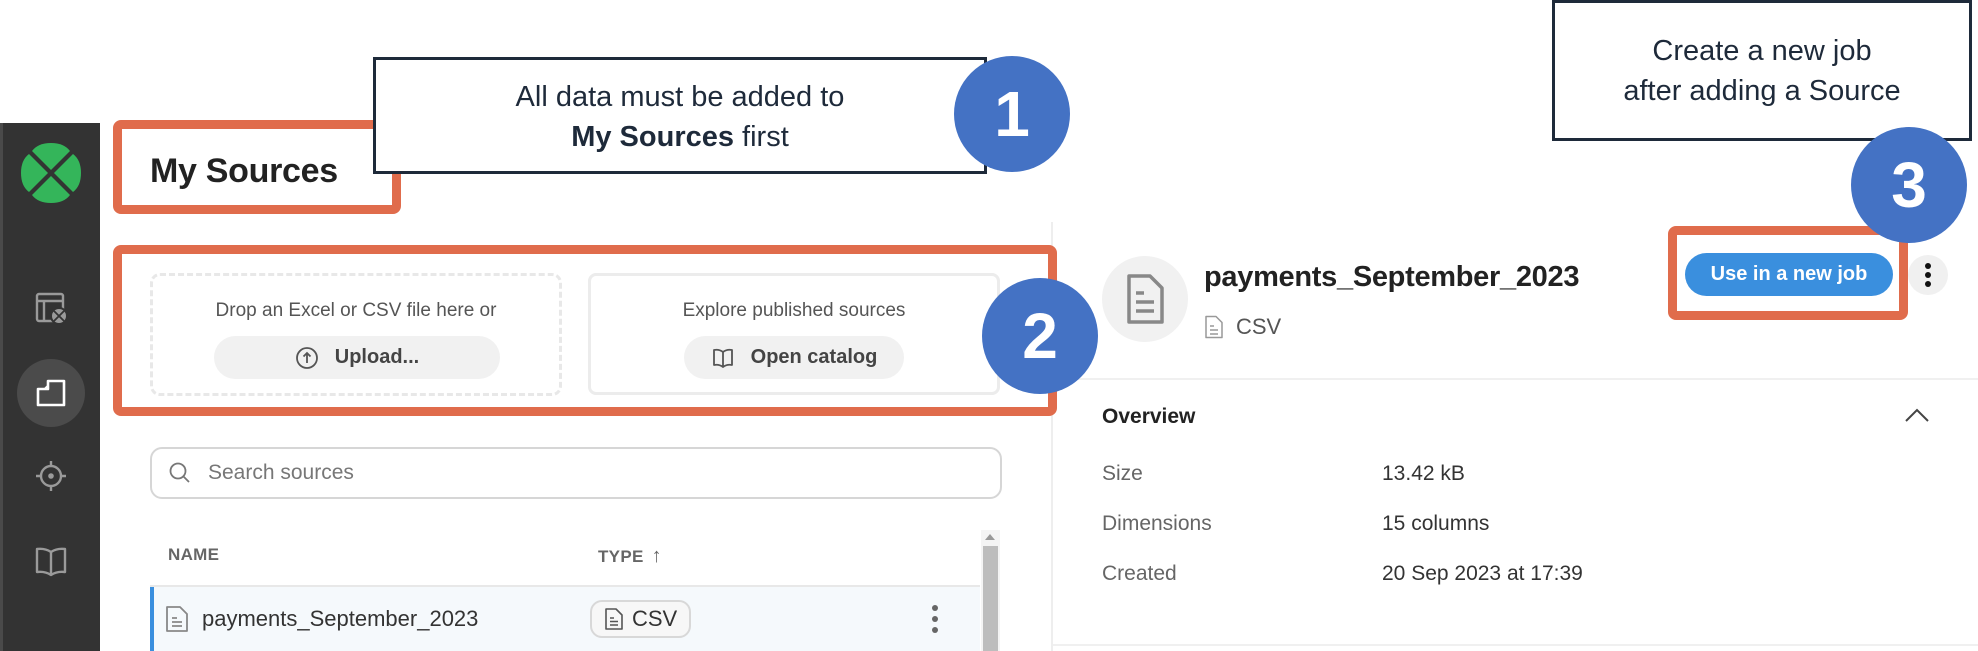  I want to click on table-jobs-icon, so click(51, 308).